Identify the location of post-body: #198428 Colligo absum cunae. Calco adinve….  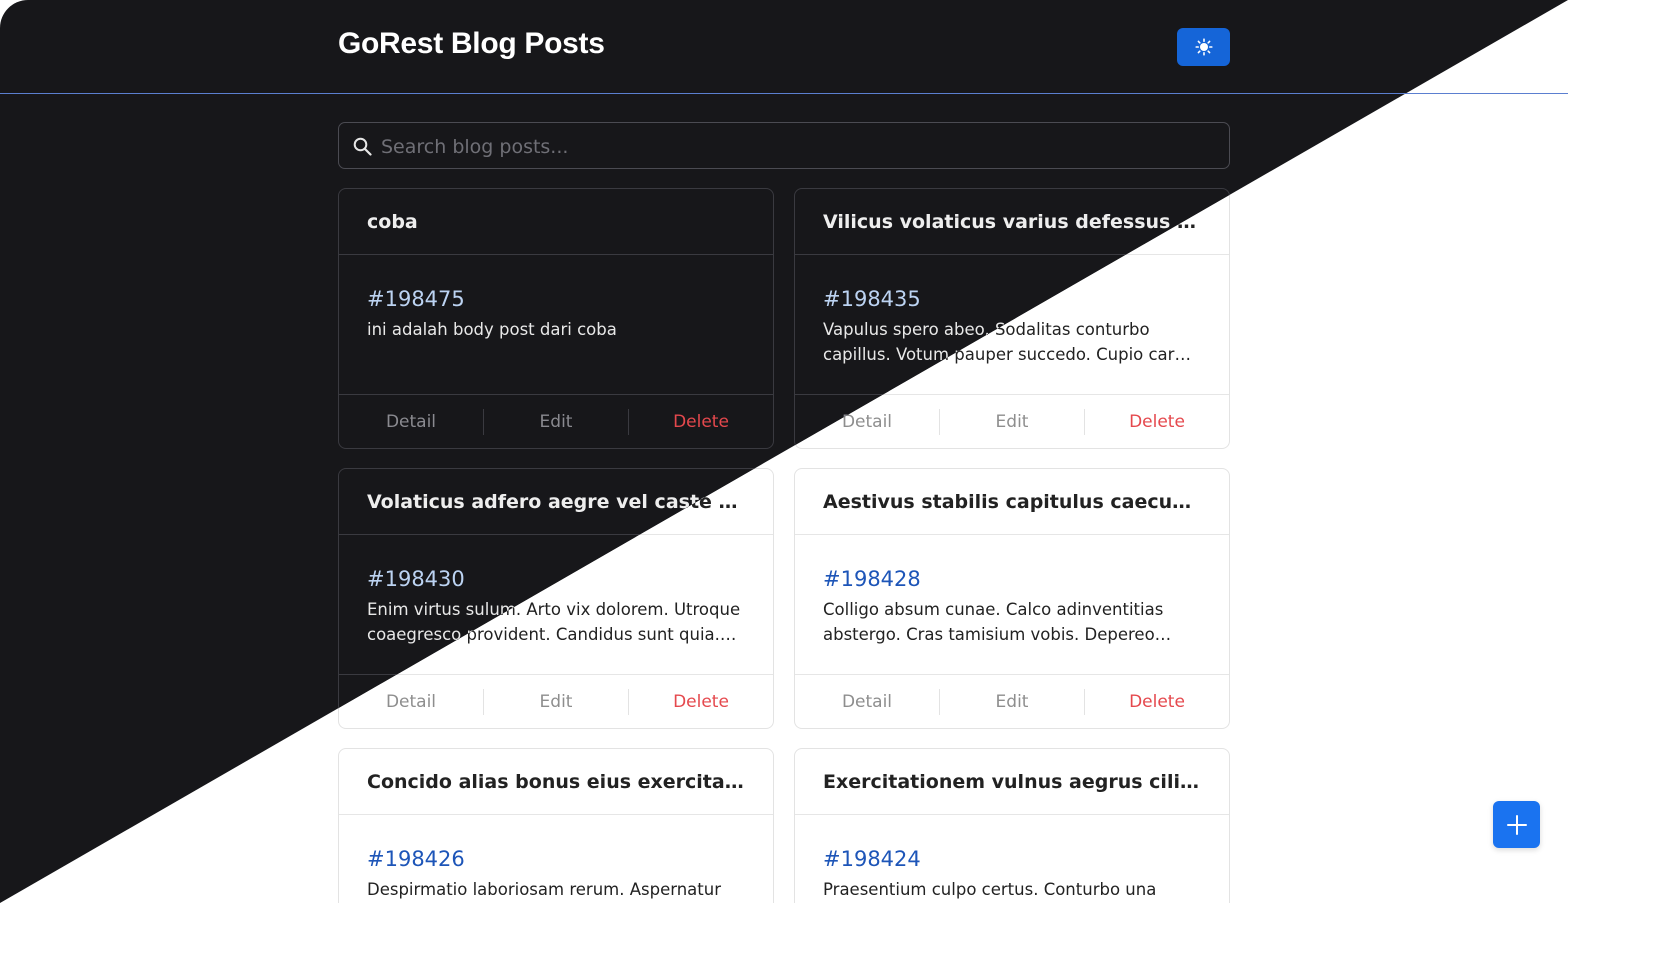
(1012, 605).